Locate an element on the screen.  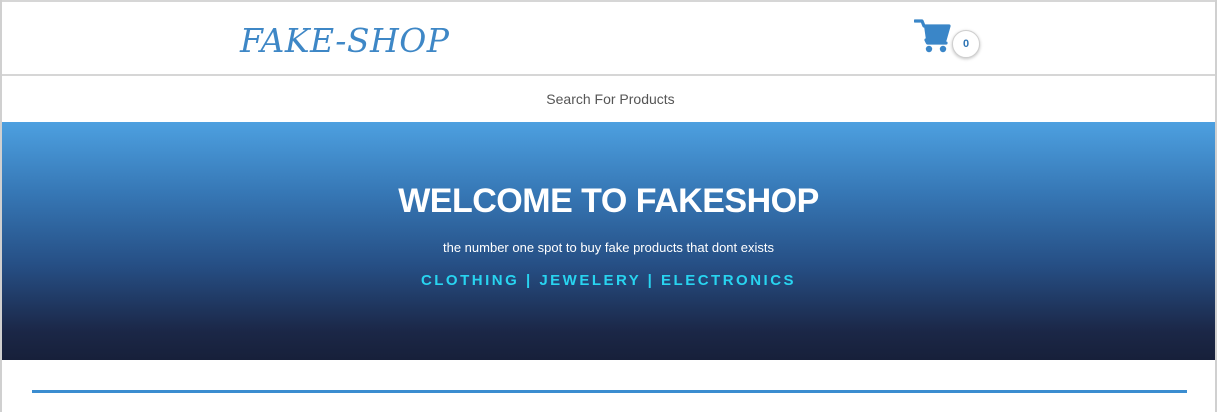
search-bar is located at coordinates (609, 99).